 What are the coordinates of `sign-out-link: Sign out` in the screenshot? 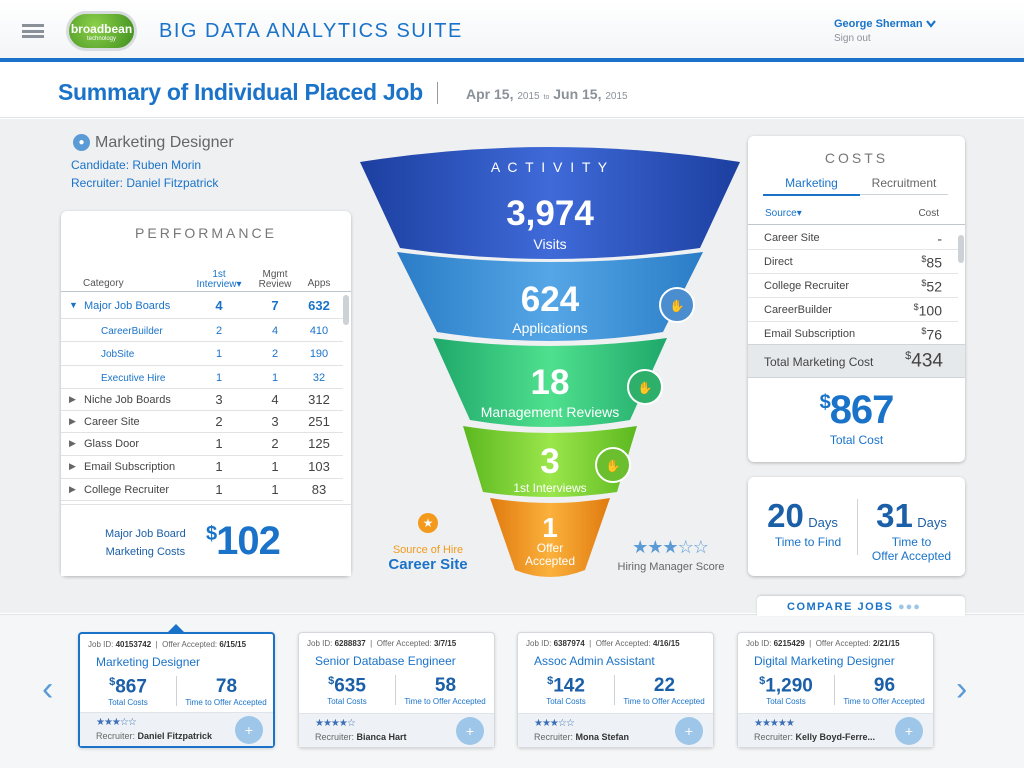 It's located at (852, 38).